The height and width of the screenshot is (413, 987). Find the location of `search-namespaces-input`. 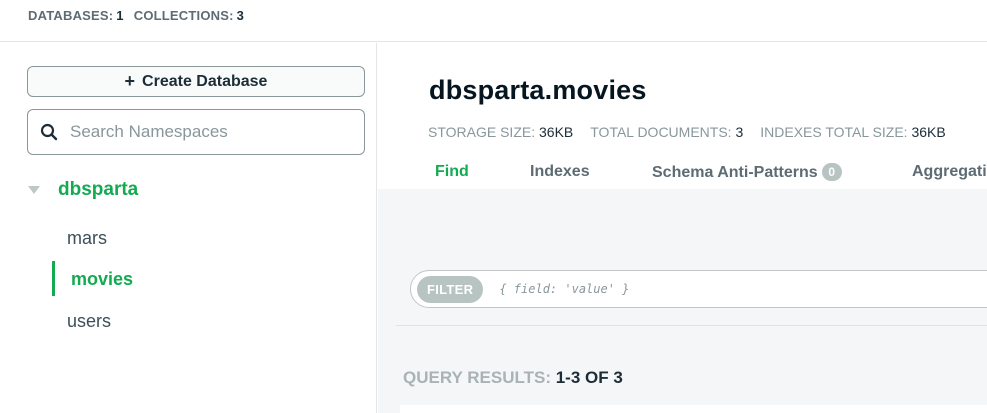

search-namespaces-input is located at coordinates (210, 132).